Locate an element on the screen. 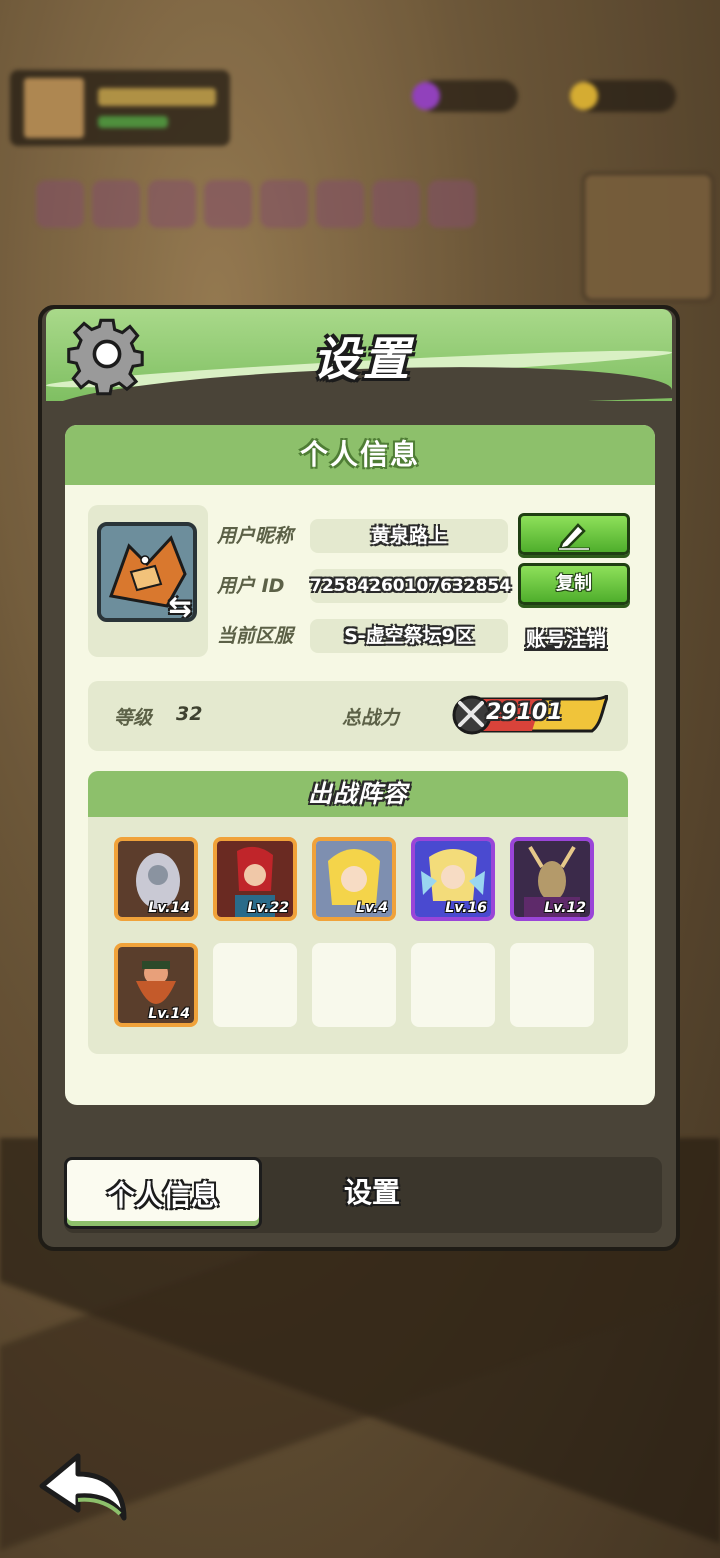 The height and width of the screenshot is (1558, 720). nickname-field: 黄泉路上 is located at coordinates (409, 536).